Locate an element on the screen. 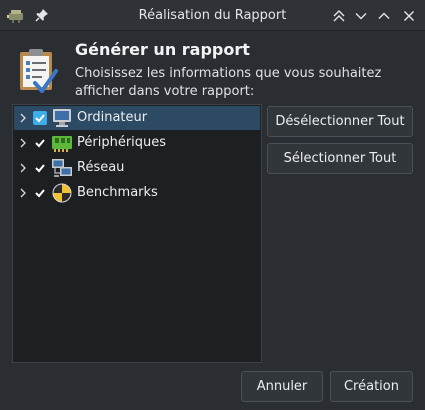 The width and height of the screenshot is (425, 410). tree-item-benchmarks: Benchmarks is located at coordinates (137, 193).